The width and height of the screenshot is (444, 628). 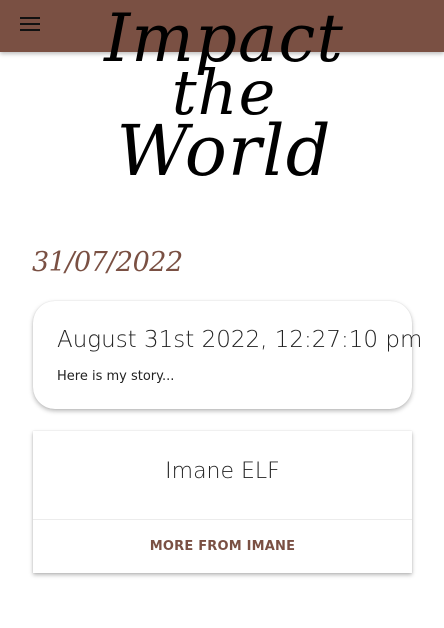 I want to click on logo-line-3: World, so click(x=224, y=151).